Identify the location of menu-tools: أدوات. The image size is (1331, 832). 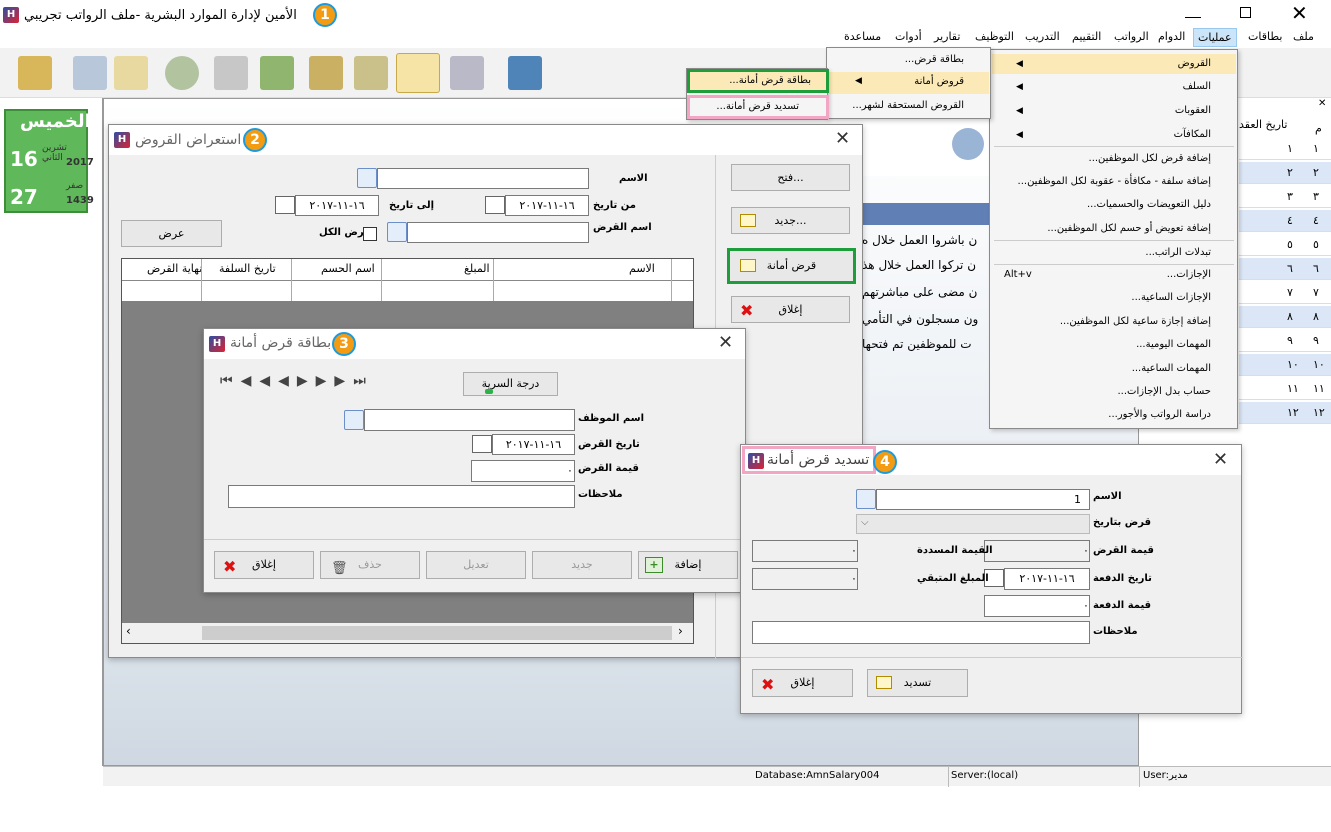
(908, 36).